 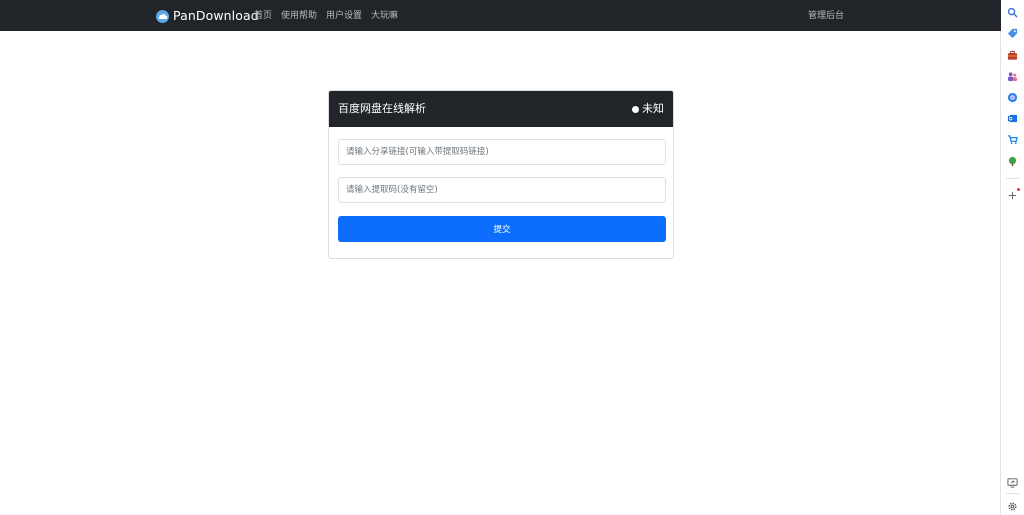 I want to click on card-title: 百度网盘在线解析, so click(x=382, y=108).